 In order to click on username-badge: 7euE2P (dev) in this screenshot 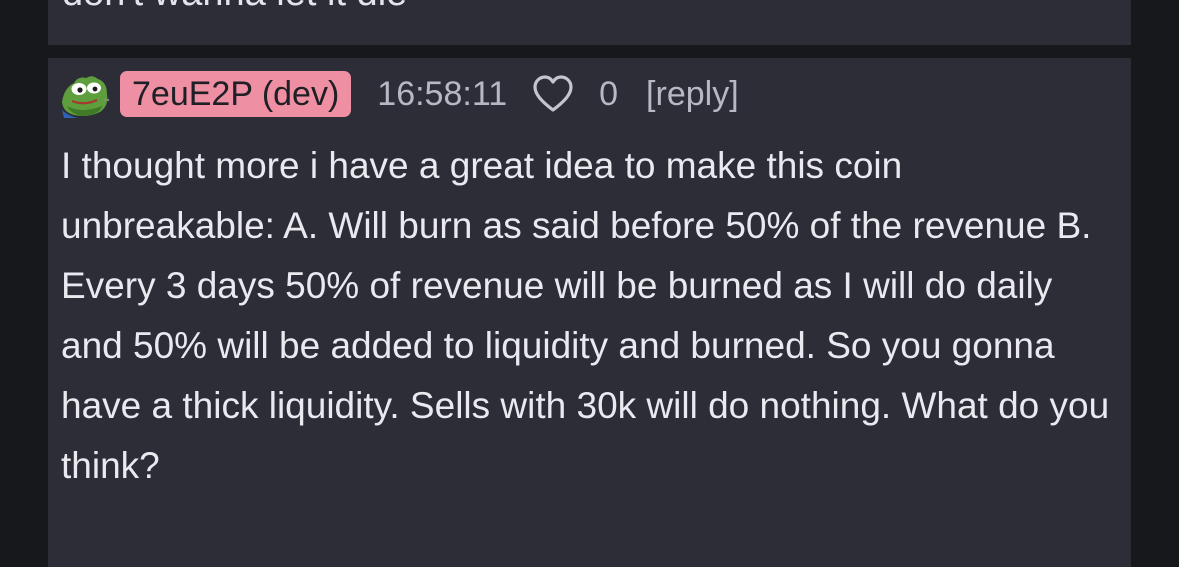, I will do `click(236, 94)`.